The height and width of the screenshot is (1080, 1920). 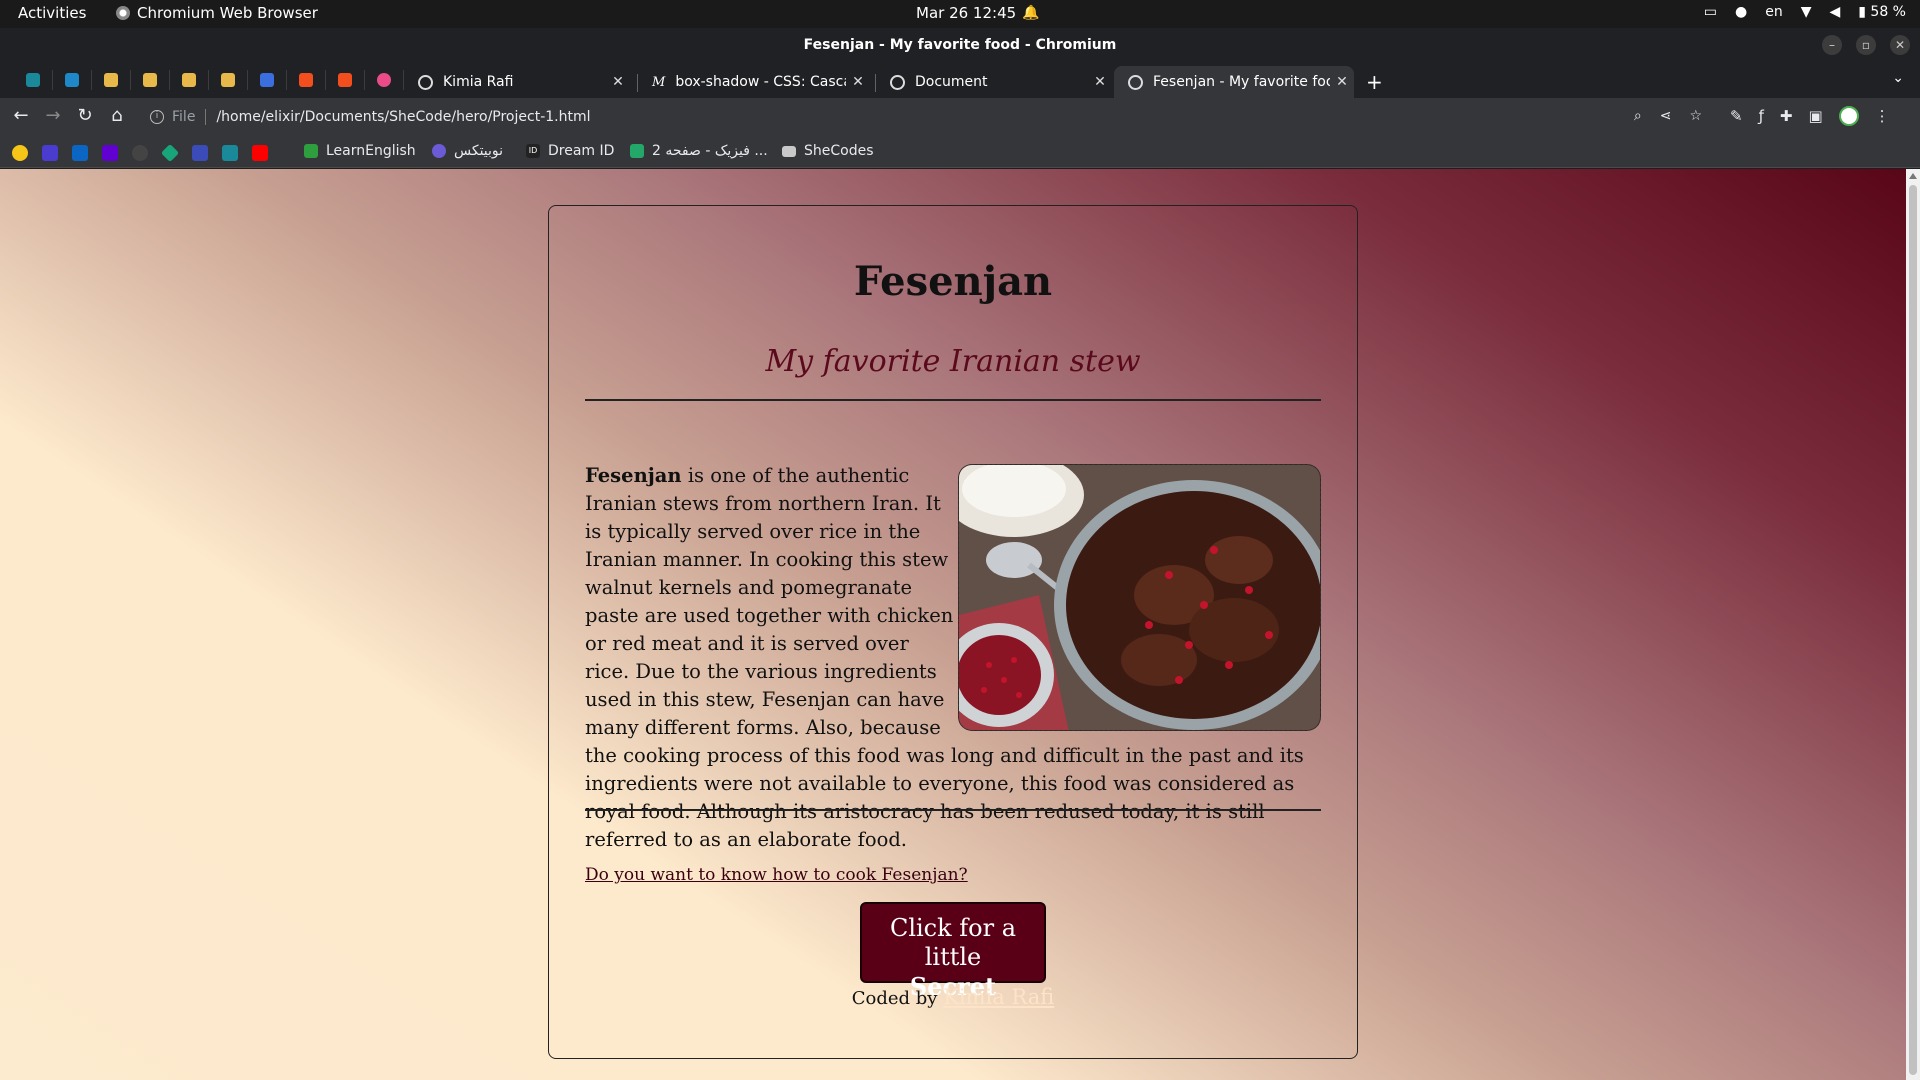 I want to click on reload-button: ↻, so click(x=85, y=115).